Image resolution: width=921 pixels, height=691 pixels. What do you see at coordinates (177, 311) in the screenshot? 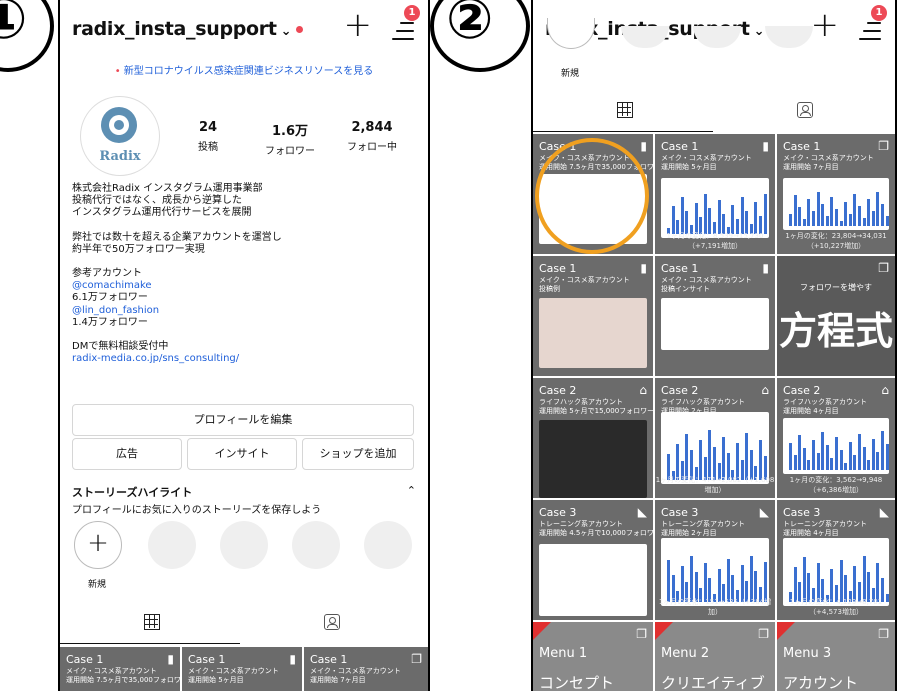
I see `mention-link: @lin_don_fashion` at bounding box center [177, 311].